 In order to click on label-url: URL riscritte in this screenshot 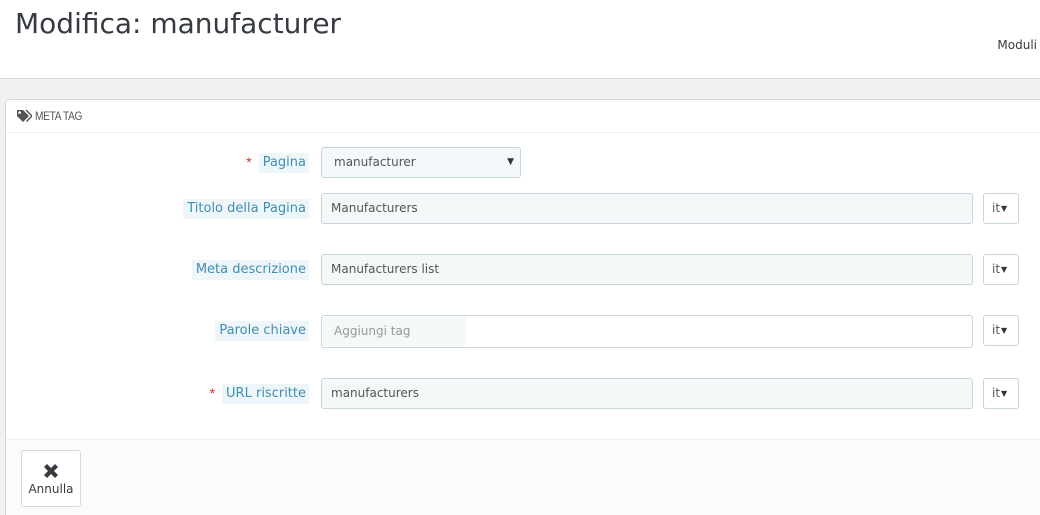, I will do `click(265, 394)`.